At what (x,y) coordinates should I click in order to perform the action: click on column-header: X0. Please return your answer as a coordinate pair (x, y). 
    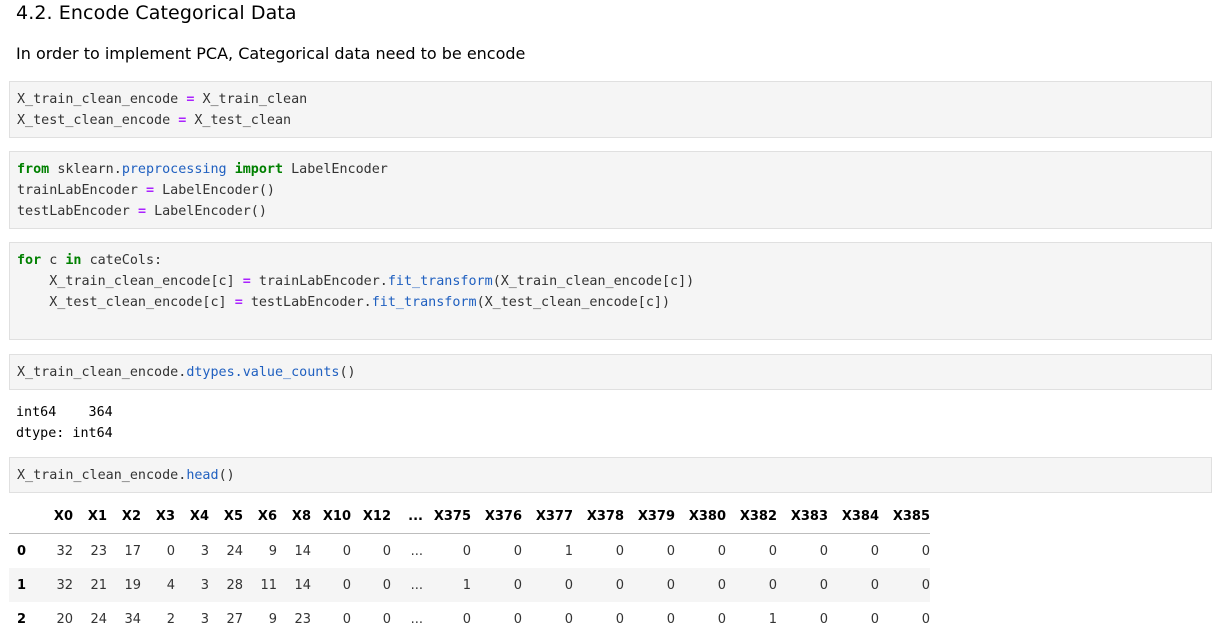
    Looking at the image, I should click on (56, 516).